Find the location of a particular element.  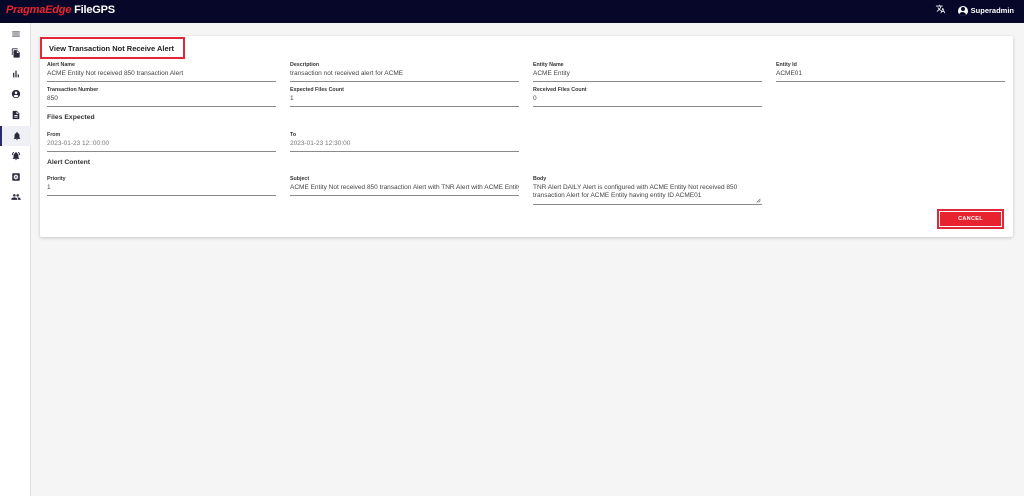

received-files-count-value: 0 is located at coordinates (647, 100).